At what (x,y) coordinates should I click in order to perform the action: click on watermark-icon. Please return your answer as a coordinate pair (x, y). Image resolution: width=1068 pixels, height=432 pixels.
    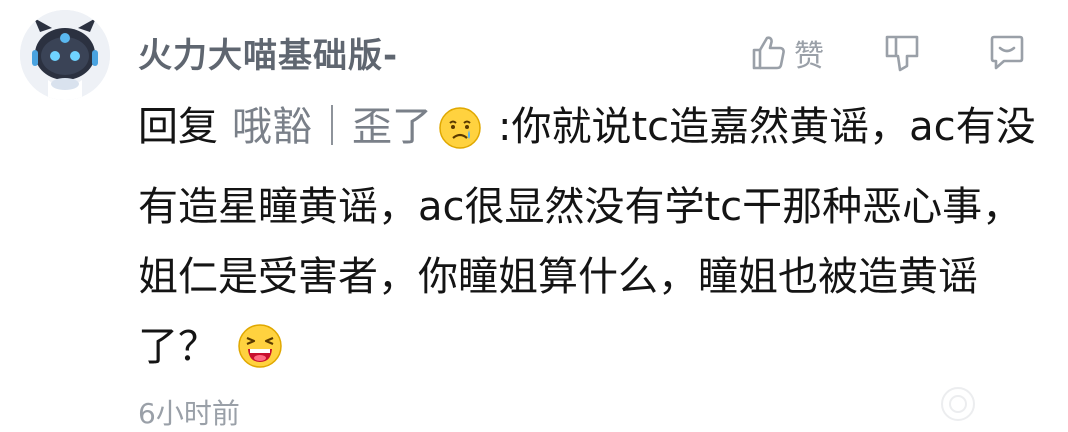
    Looking at the image, I should click on (958, 404).